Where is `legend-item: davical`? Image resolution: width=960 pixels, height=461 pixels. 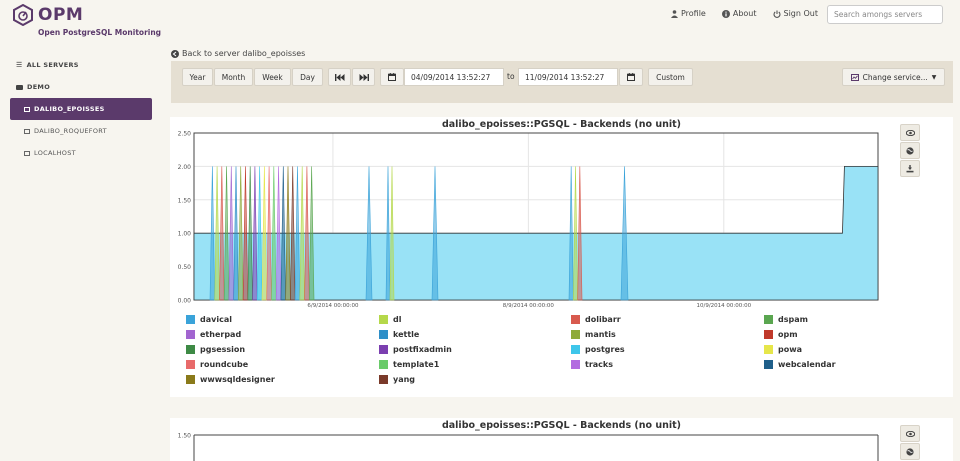 legend-item: davical is located at coordinates (209, 319).